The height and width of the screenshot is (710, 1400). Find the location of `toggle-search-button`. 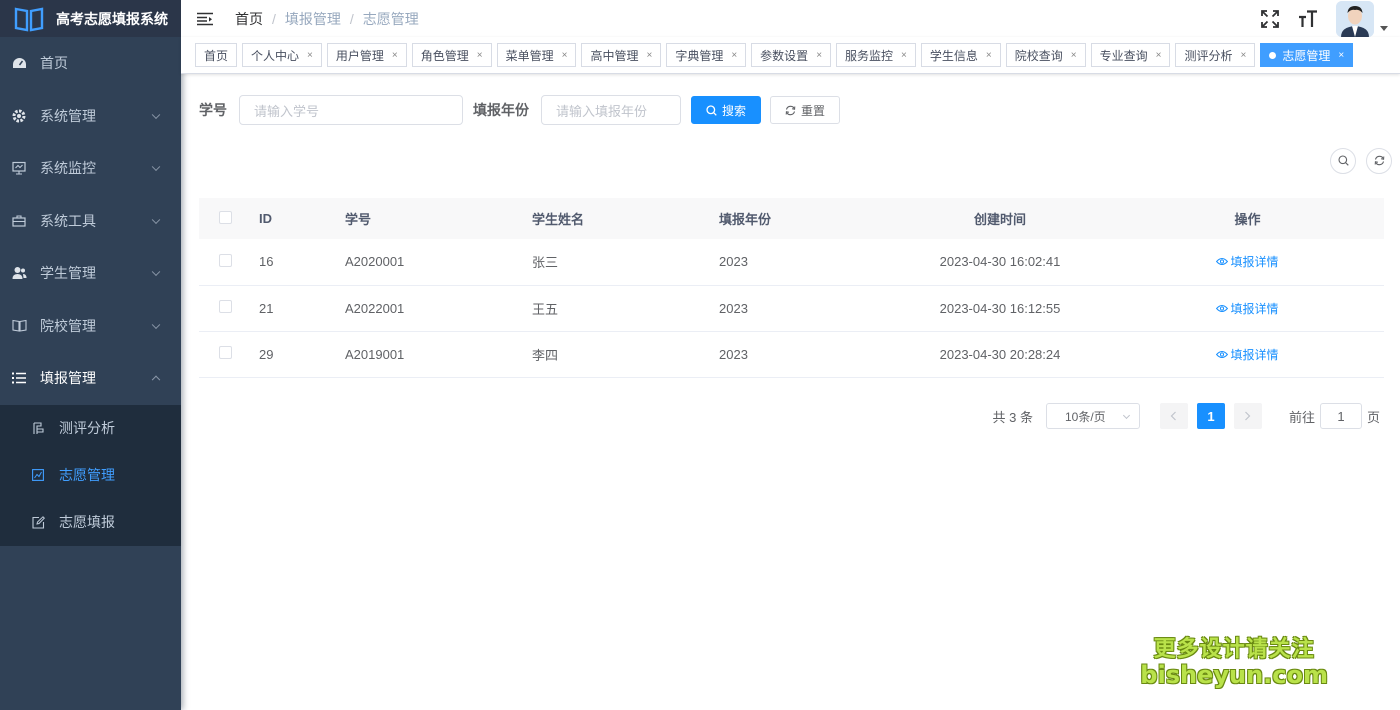

toggle-search-button is located at coordinates (1343, 161).